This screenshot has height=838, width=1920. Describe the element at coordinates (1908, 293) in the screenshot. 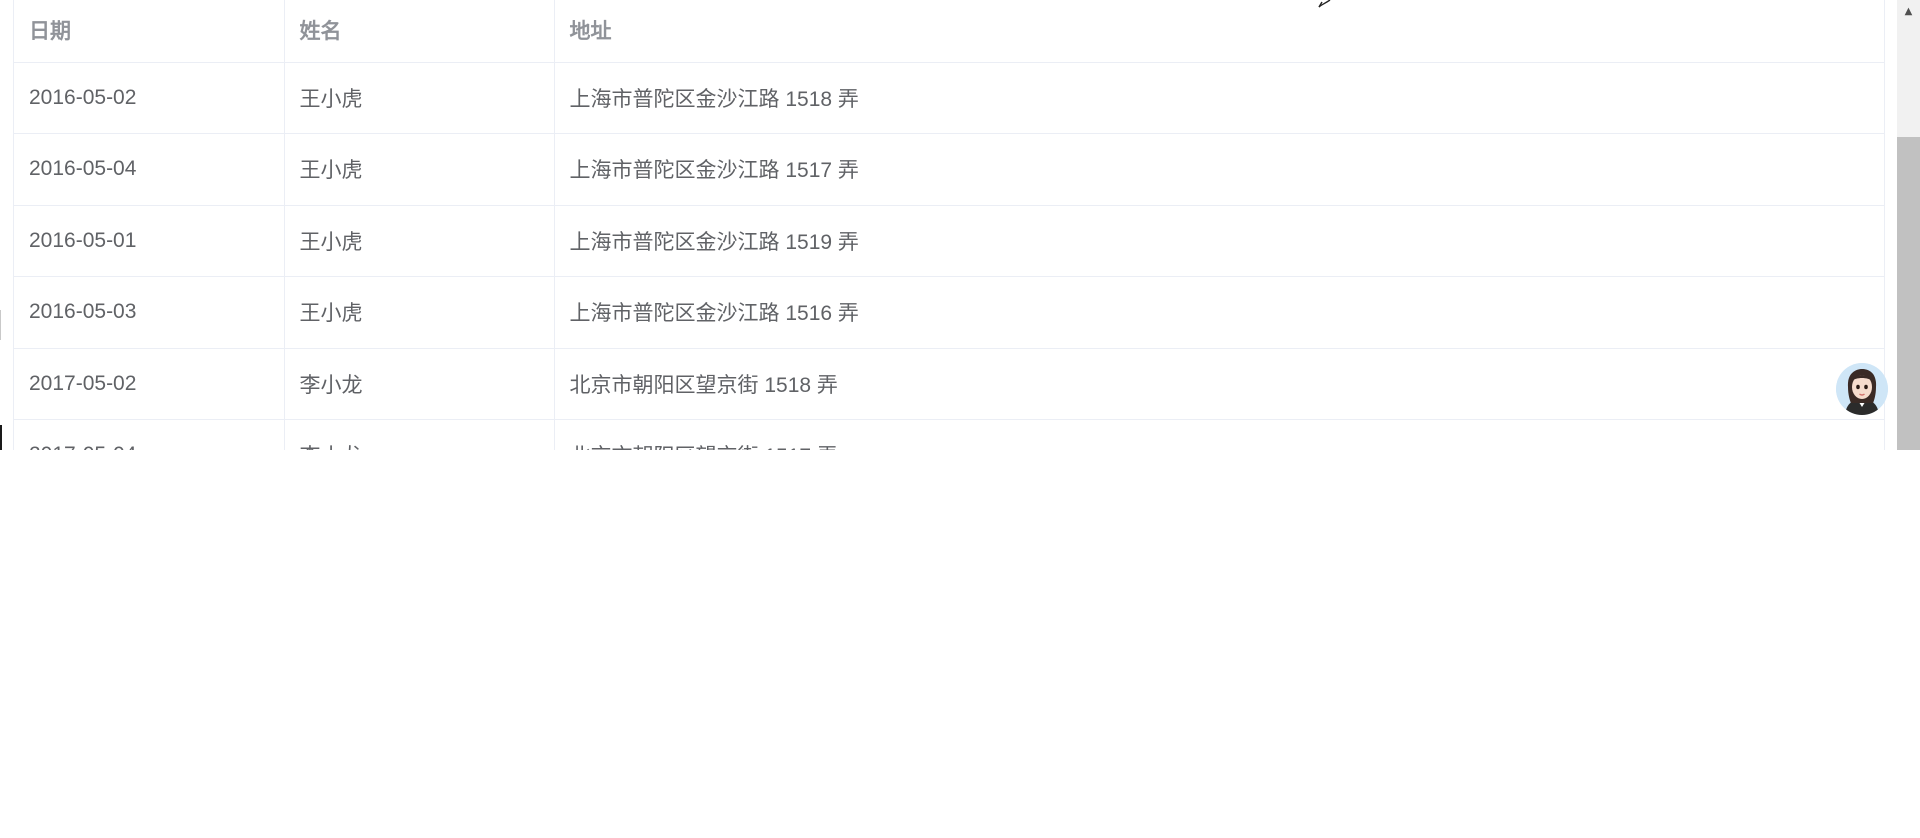

I see `vertical-scrollbar-thumb` at that location.